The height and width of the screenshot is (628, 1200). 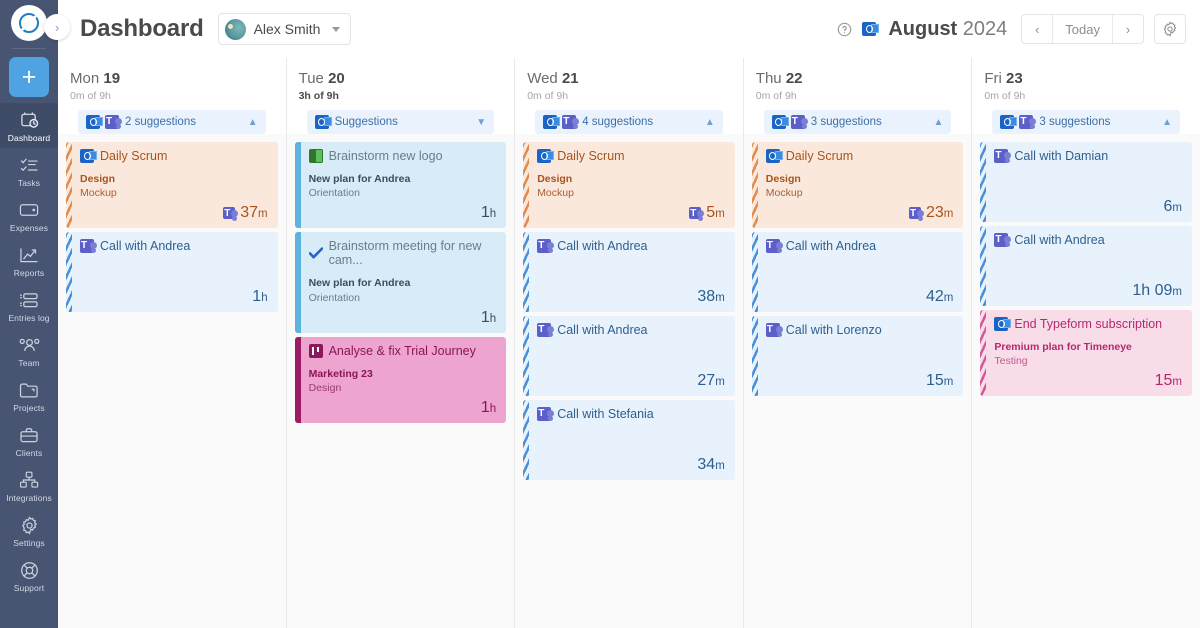 I want to click on chevron-down-icon: ▼, so click(x=481, y=122).